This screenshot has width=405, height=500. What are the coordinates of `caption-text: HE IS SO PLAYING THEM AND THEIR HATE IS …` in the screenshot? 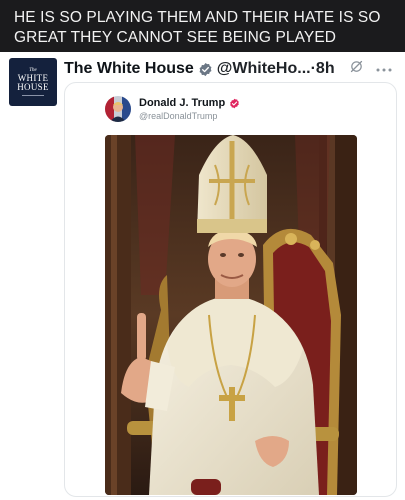 It's located at (197, 27).